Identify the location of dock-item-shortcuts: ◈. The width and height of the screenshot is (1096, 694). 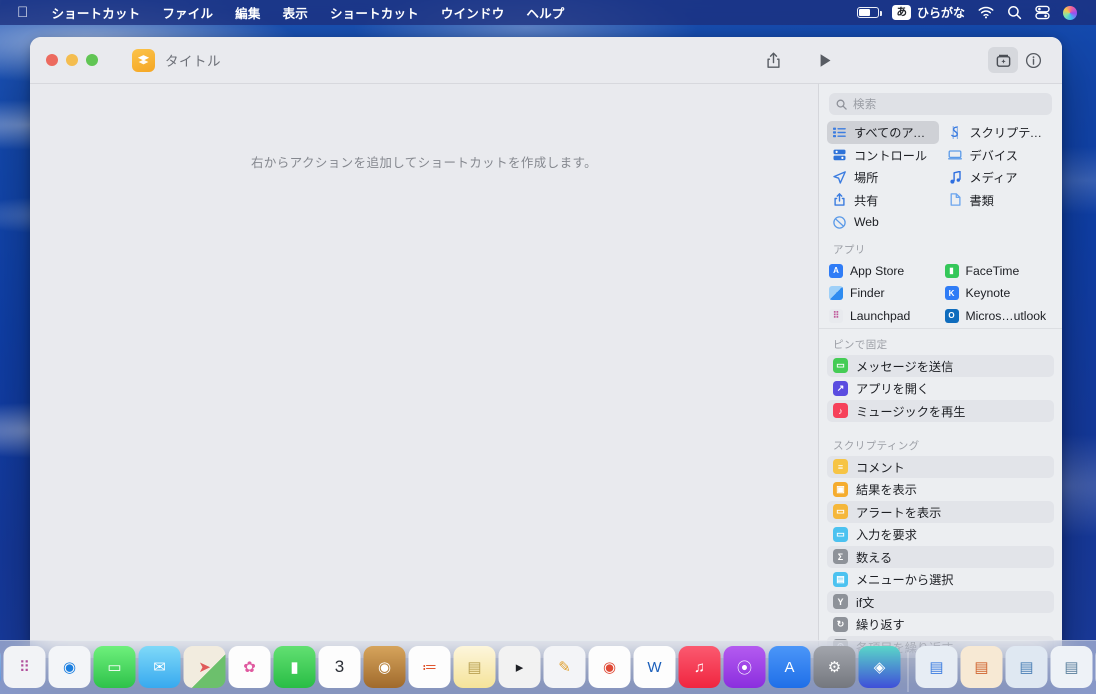
(879, 667).